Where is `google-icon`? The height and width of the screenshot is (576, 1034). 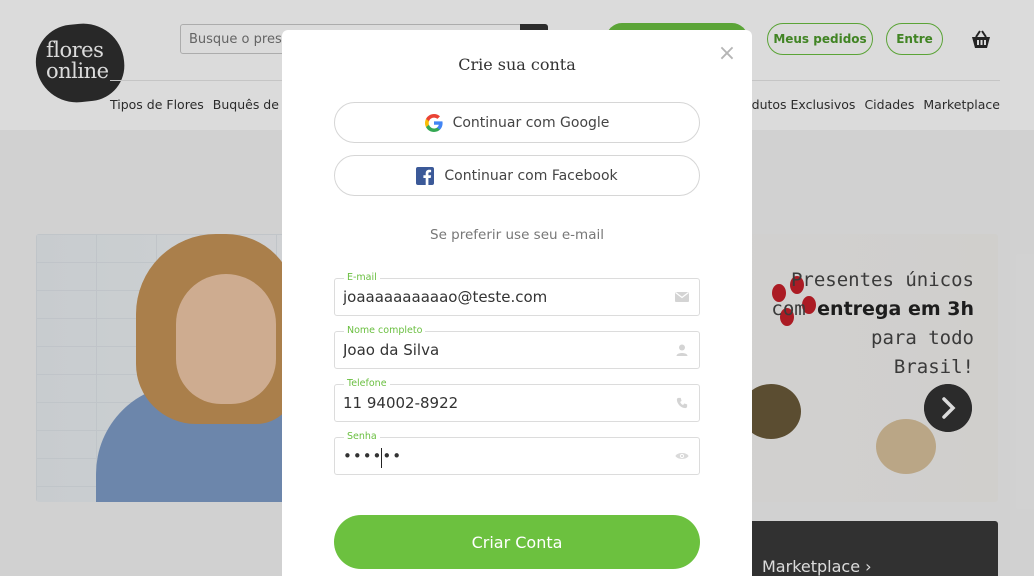
google-icon is located at coordinates (433, 122).